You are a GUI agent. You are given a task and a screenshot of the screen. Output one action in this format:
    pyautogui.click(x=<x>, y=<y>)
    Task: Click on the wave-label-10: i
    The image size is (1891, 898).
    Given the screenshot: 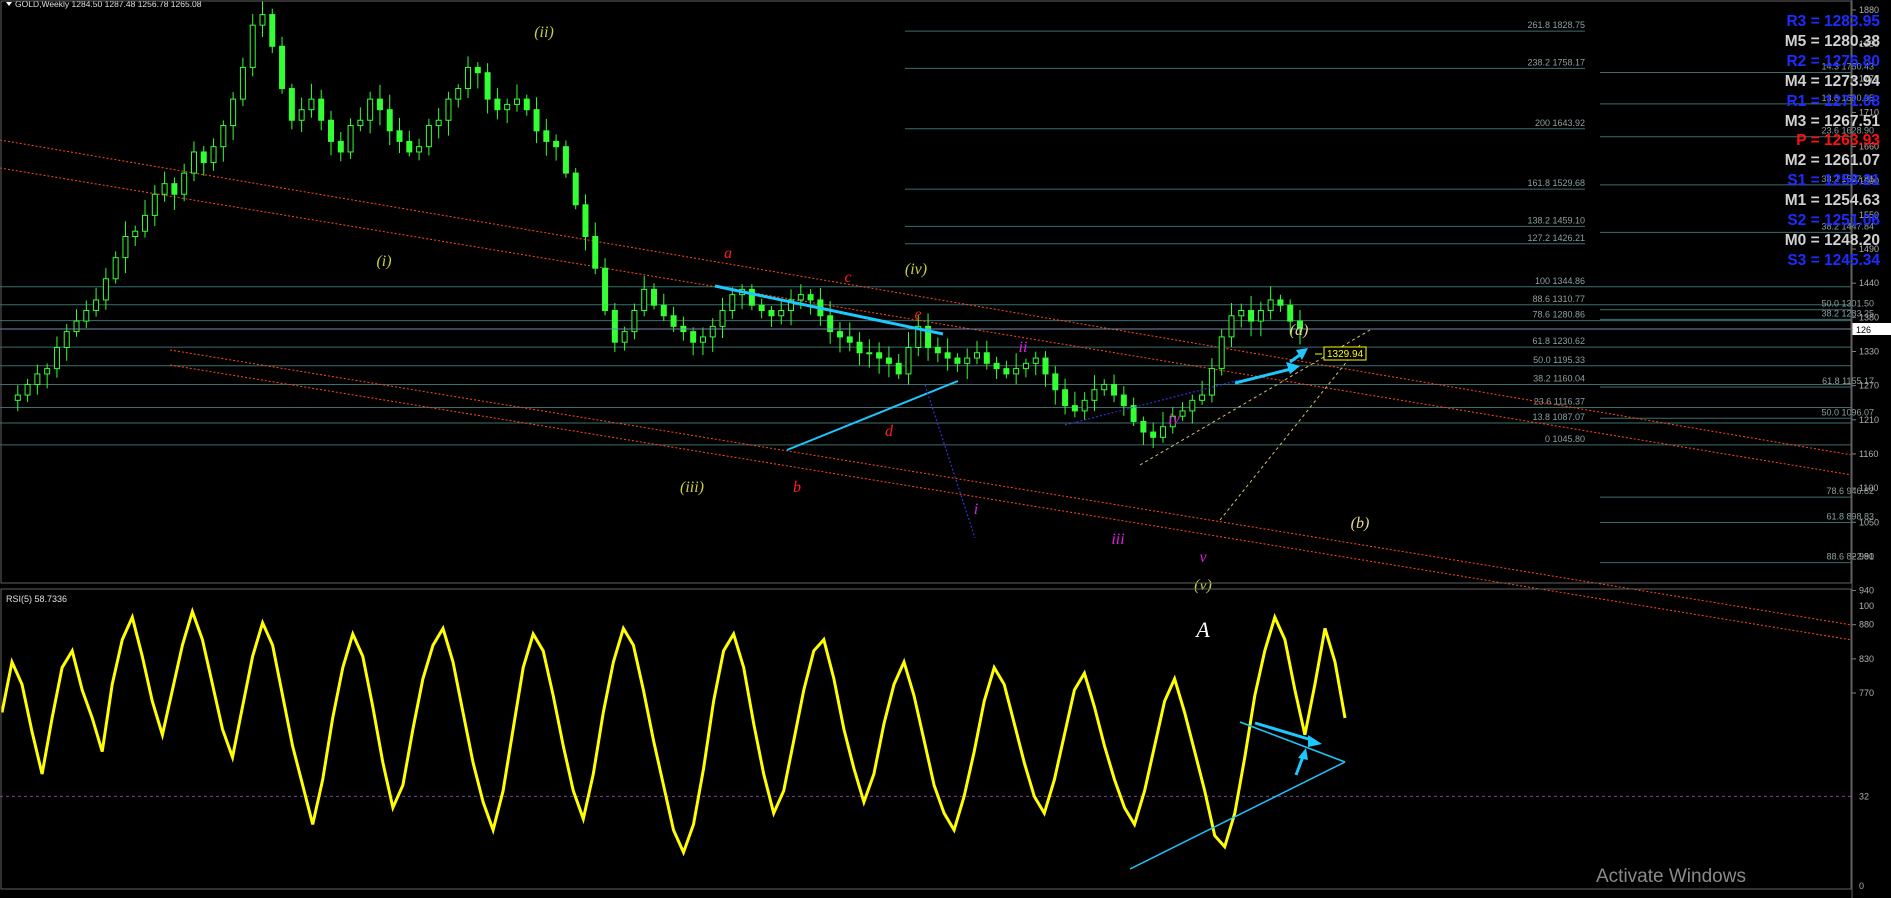 What is the action you would take?
    pyautogui.click(x=976, y=509)
    